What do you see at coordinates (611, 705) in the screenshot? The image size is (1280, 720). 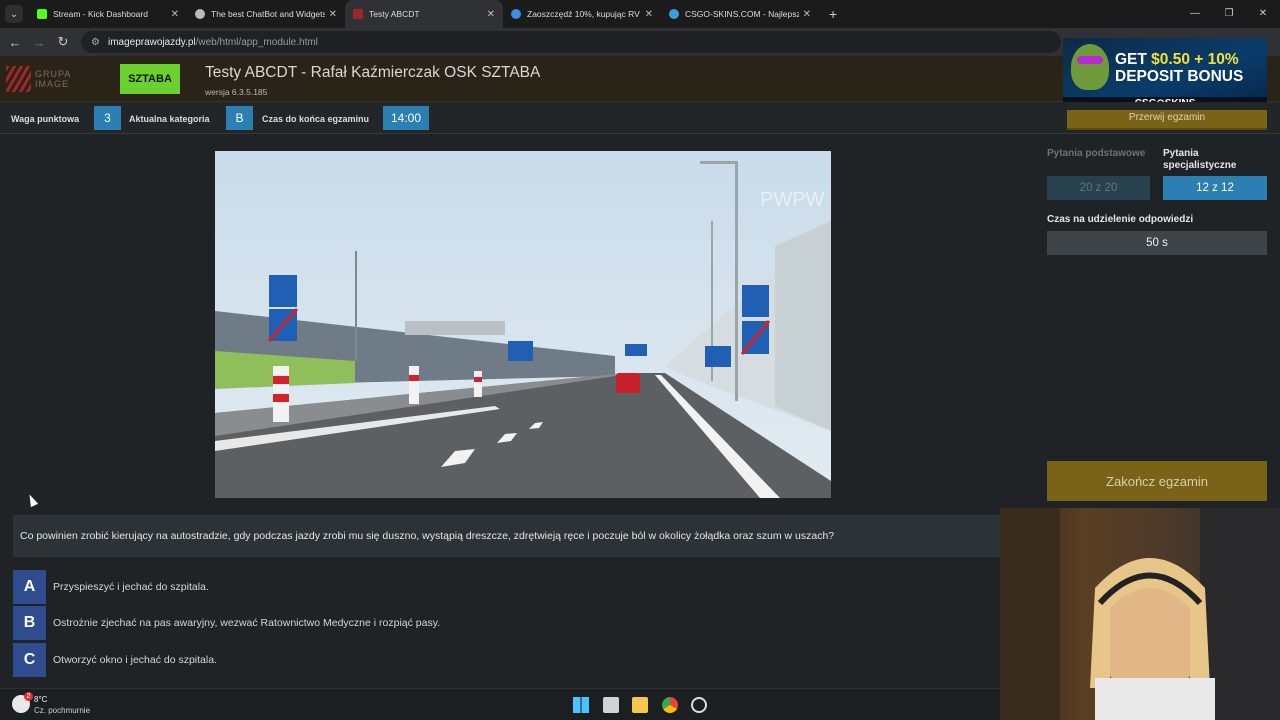 I see `task-view-icon` at bounding box center [611, 705].